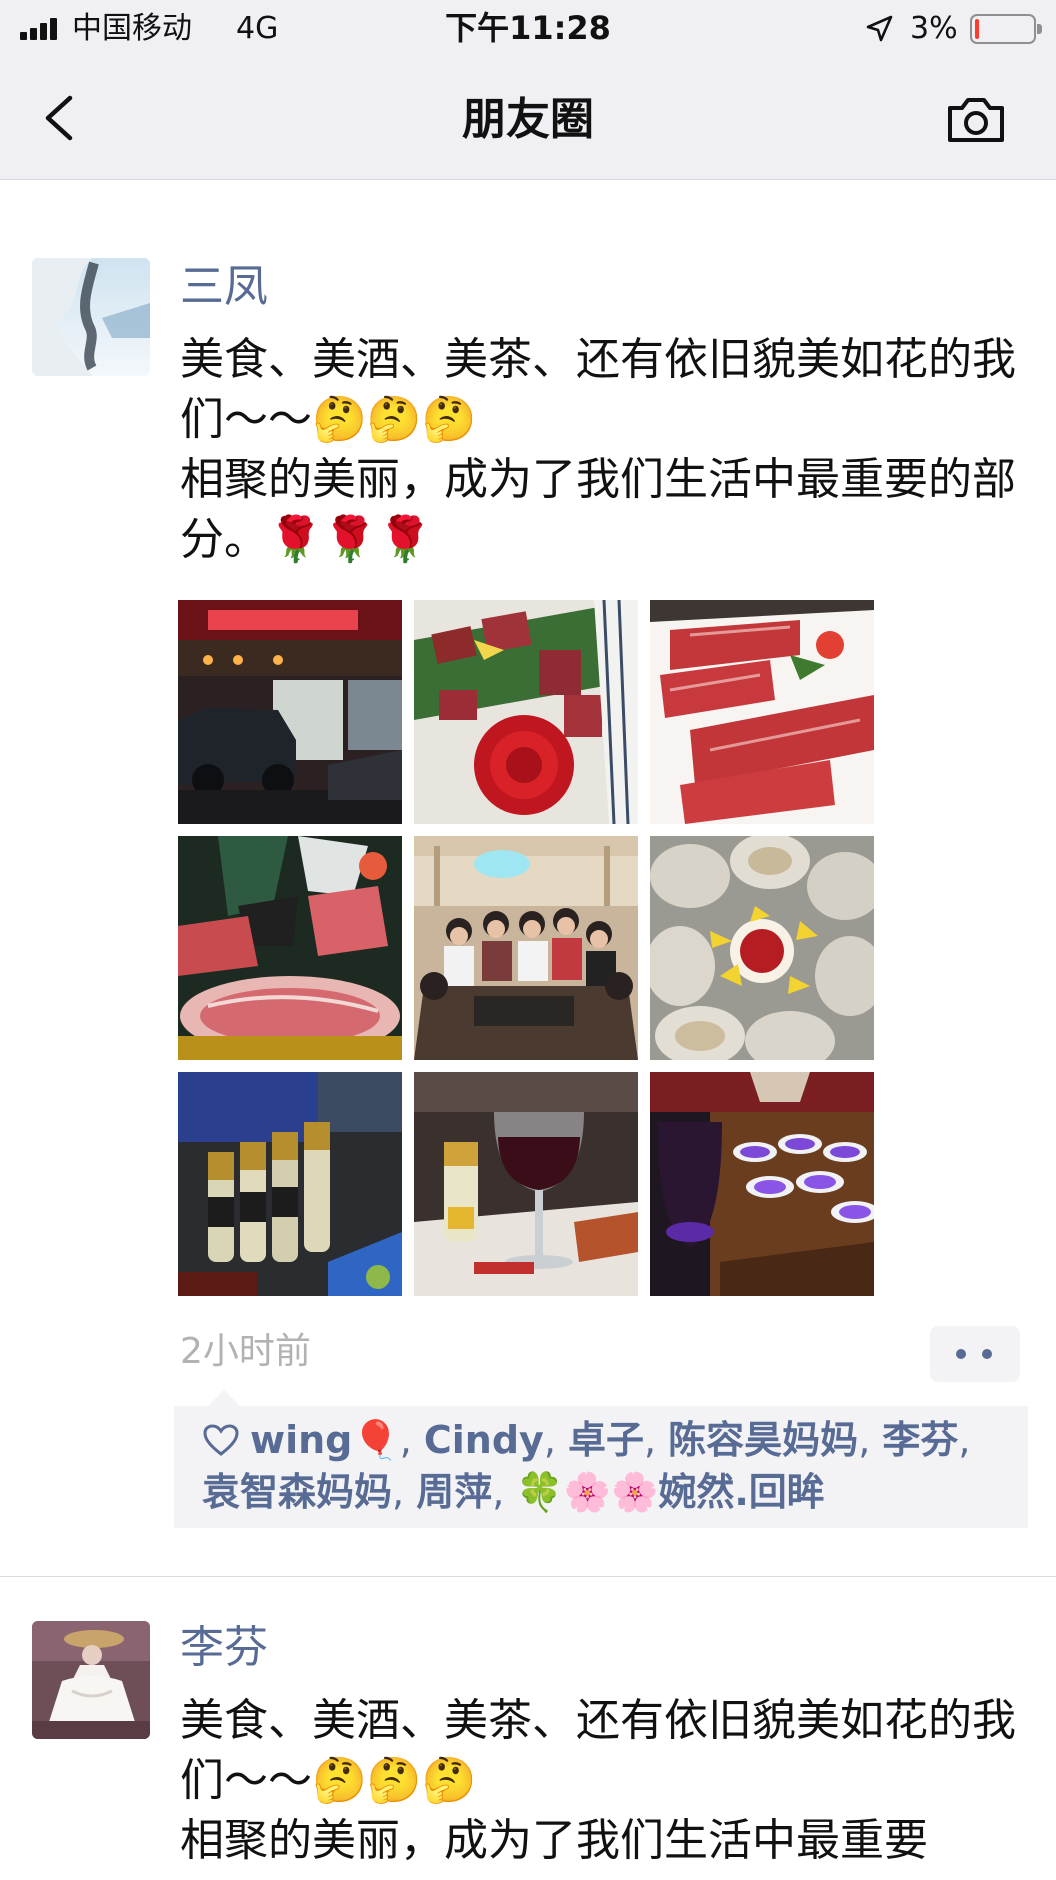 The height and width of the screenshot is (1880, 1056). I want to click on bottles-photo, so click(290, 1184).